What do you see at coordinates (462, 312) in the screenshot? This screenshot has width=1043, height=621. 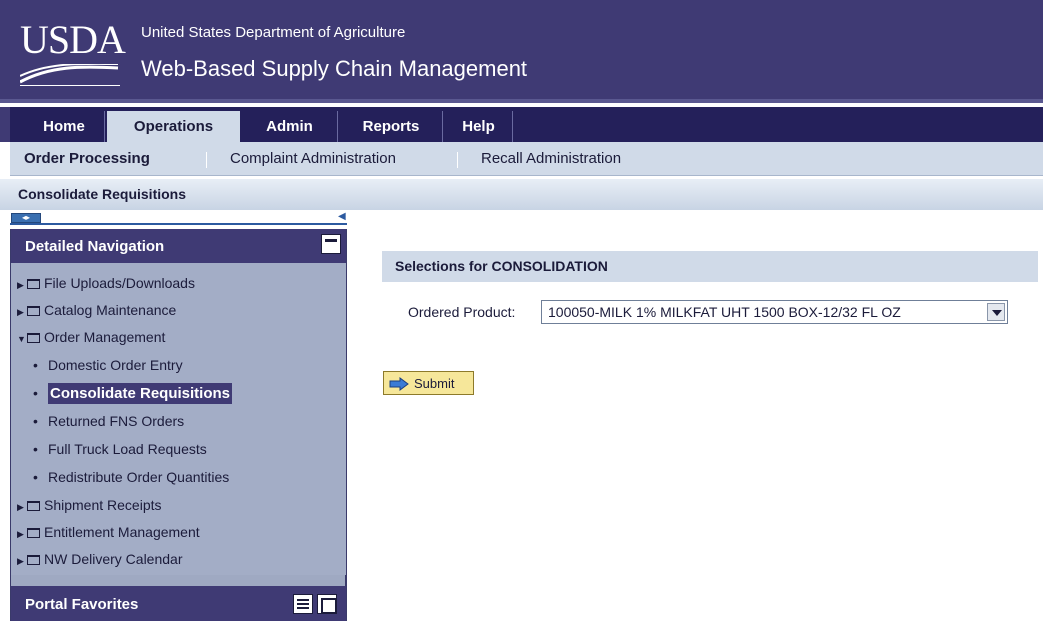 I see `ordered-product-label: Ordered Product:` at bounding box center [462, 312].